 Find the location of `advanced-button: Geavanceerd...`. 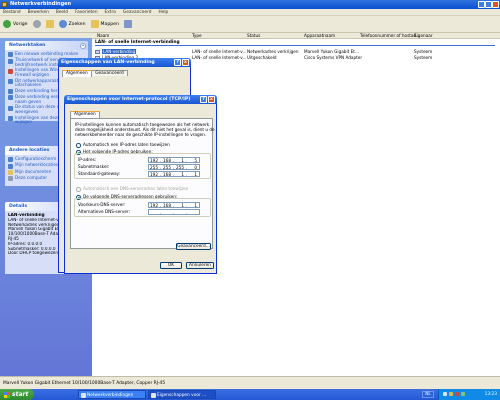

advanced-button: Geavanceerd... is located at coordinates (193, 246).